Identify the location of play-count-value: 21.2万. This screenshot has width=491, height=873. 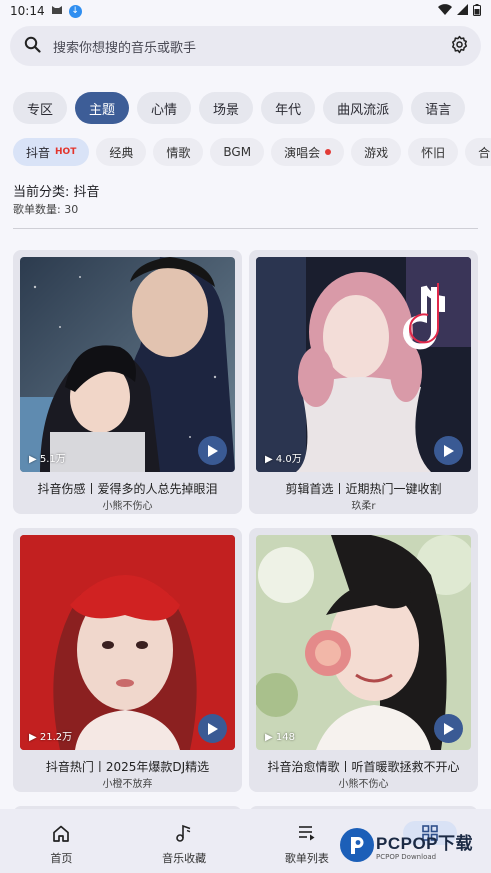
(56, 737).